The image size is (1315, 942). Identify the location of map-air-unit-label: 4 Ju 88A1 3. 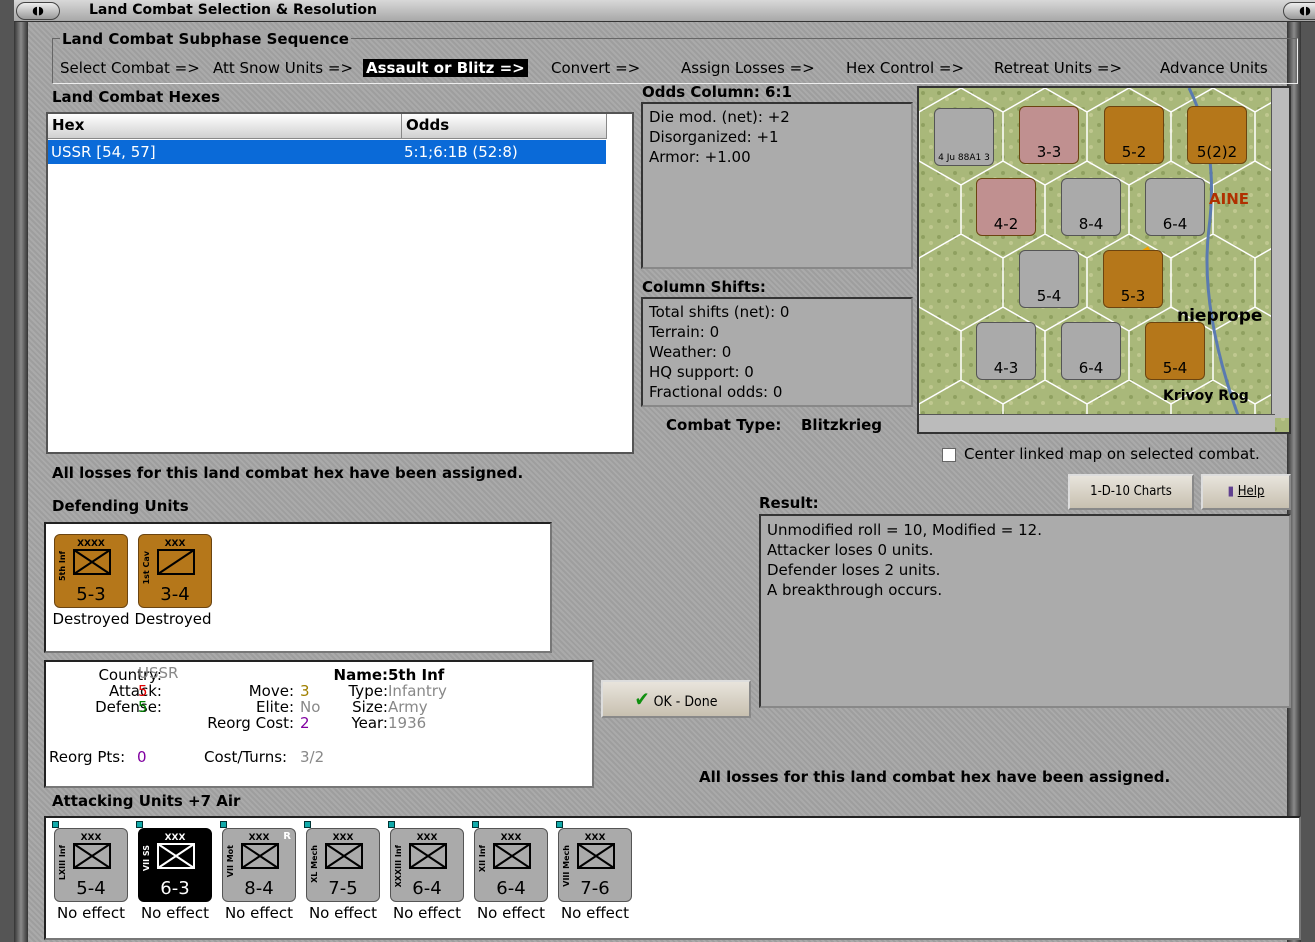
(964, 158).